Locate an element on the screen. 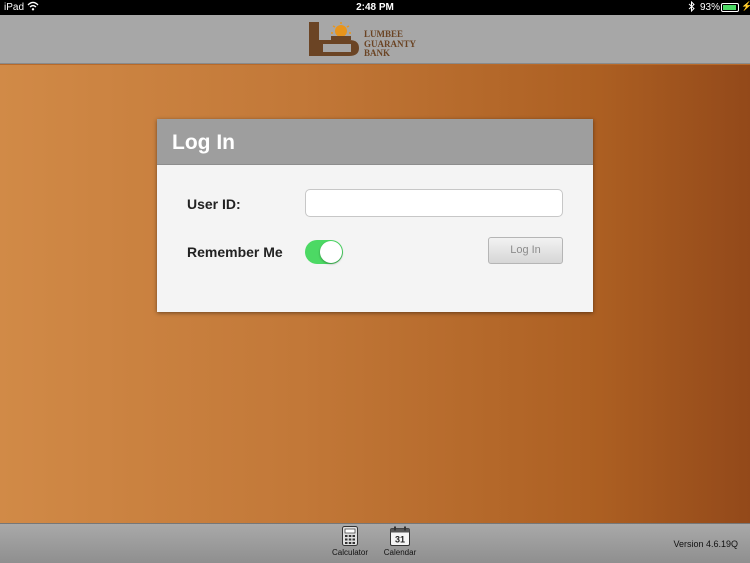 The height and width of the screenshot is (563, 750). battery-icon is located at coordinates (730, 7).